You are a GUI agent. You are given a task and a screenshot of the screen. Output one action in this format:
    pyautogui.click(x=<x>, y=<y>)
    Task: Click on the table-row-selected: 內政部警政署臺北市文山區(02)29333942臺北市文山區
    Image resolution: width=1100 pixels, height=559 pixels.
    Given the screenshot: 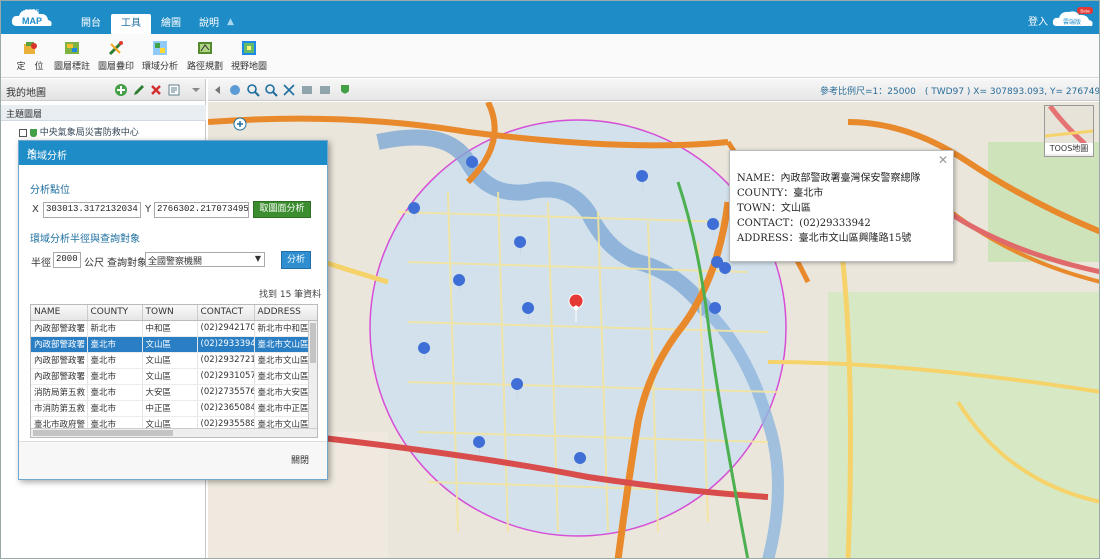 What is the action you would take?
    pyautogui.click(x=174, y=344)
    